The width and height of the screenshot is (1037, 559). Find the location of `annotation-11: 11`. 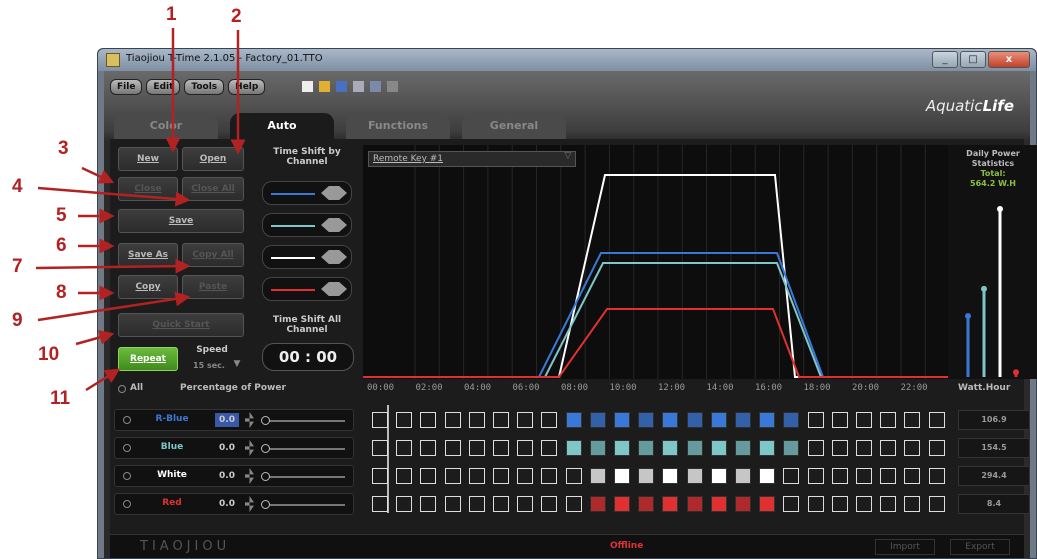

annotation-11: 11 is located at coordinates (60, 398).